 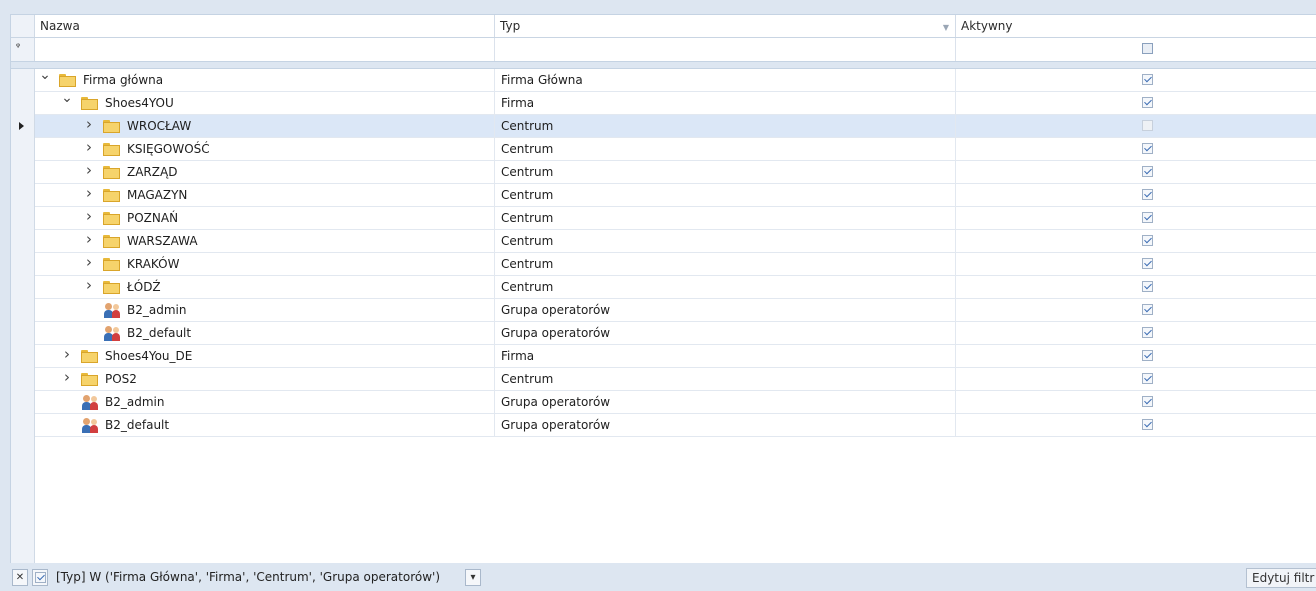 What do you see at coordinates (265, 172) in the screenshot?
I see `name-cell: › ZARZĄD` at bounding box center [265, 172].